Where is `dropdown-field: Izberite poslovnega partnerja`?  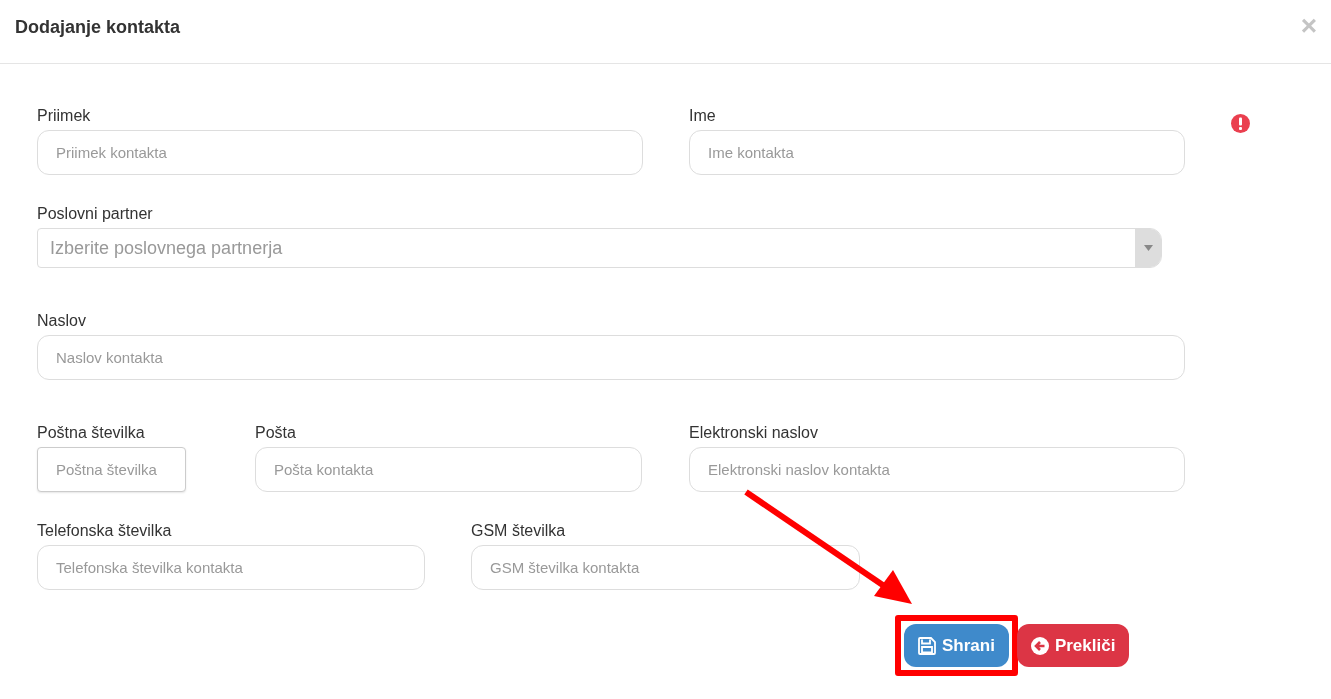
dropdown-field: Izberite poslovnega partnerja is located at coordinates (599, 248).